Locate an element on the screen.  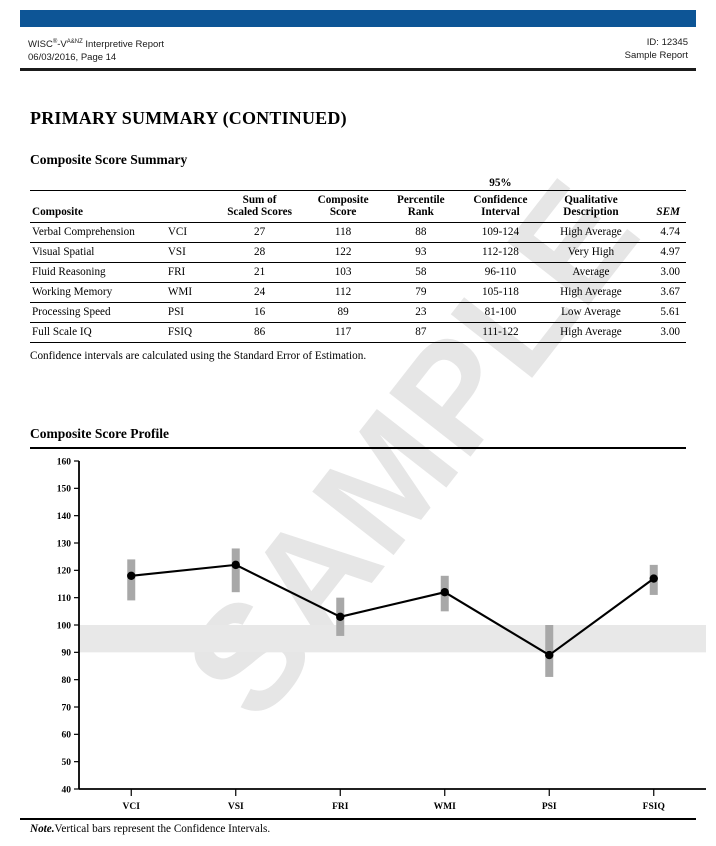
x-tick-label: PSI is located at coordinates (549, 807).